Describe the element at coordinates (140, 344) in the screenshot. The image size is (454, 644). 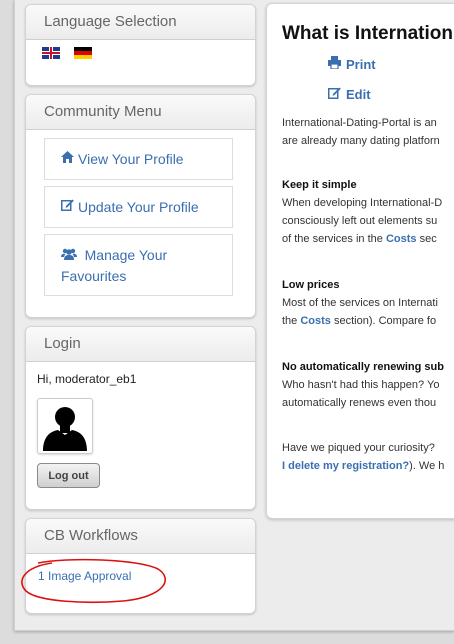
I see `login-title: Login` at that location.